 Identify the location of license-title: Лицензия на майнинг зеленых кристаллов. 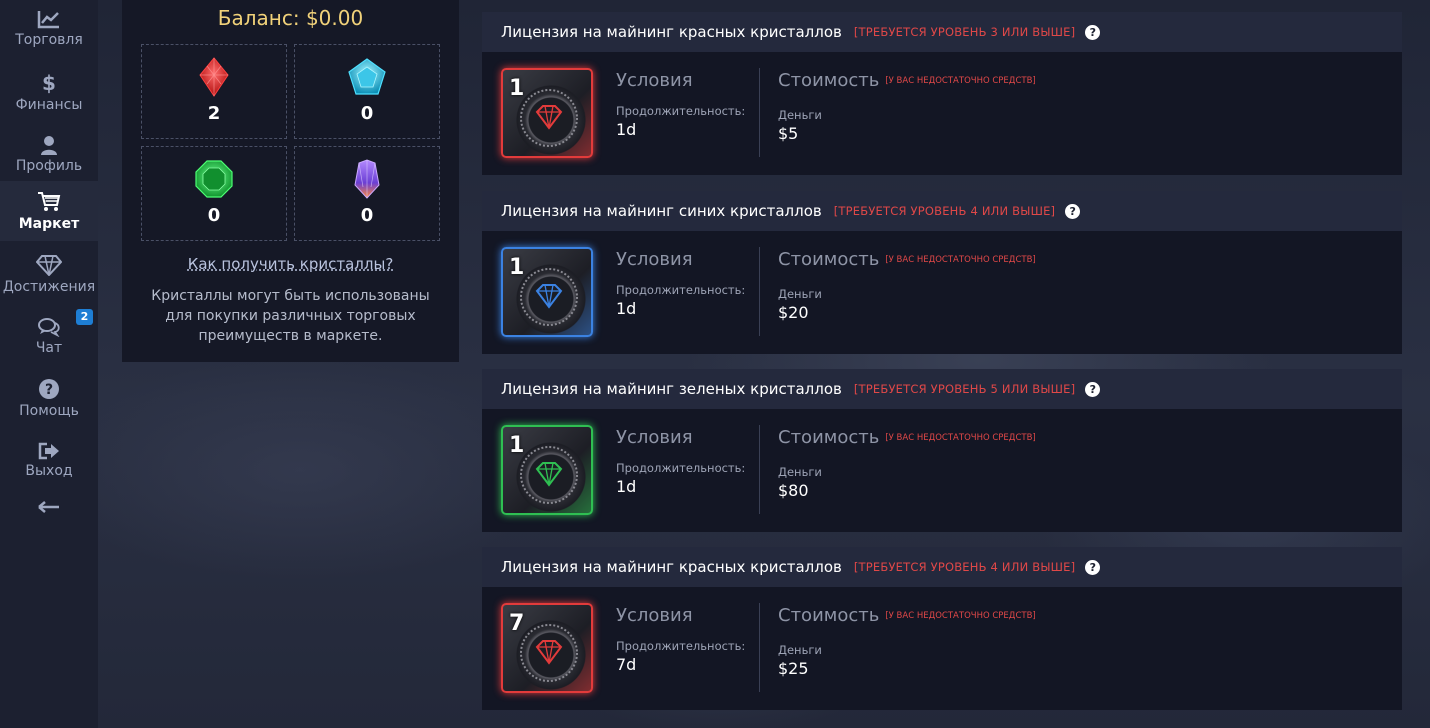
(671, 389).